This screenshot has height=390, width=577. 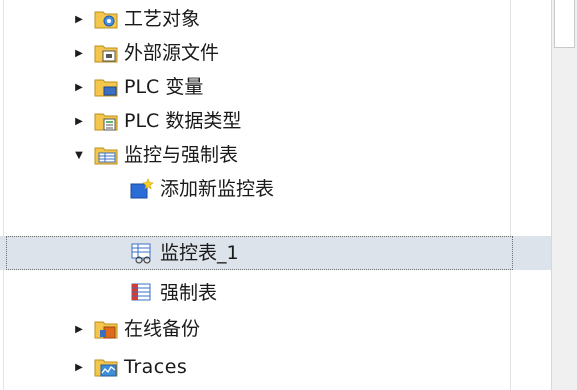 What do you see at coordinates (106, 155) in the screenshot?
I see `watch-force-tables-folder-icon` at bounding box center [106, 155].